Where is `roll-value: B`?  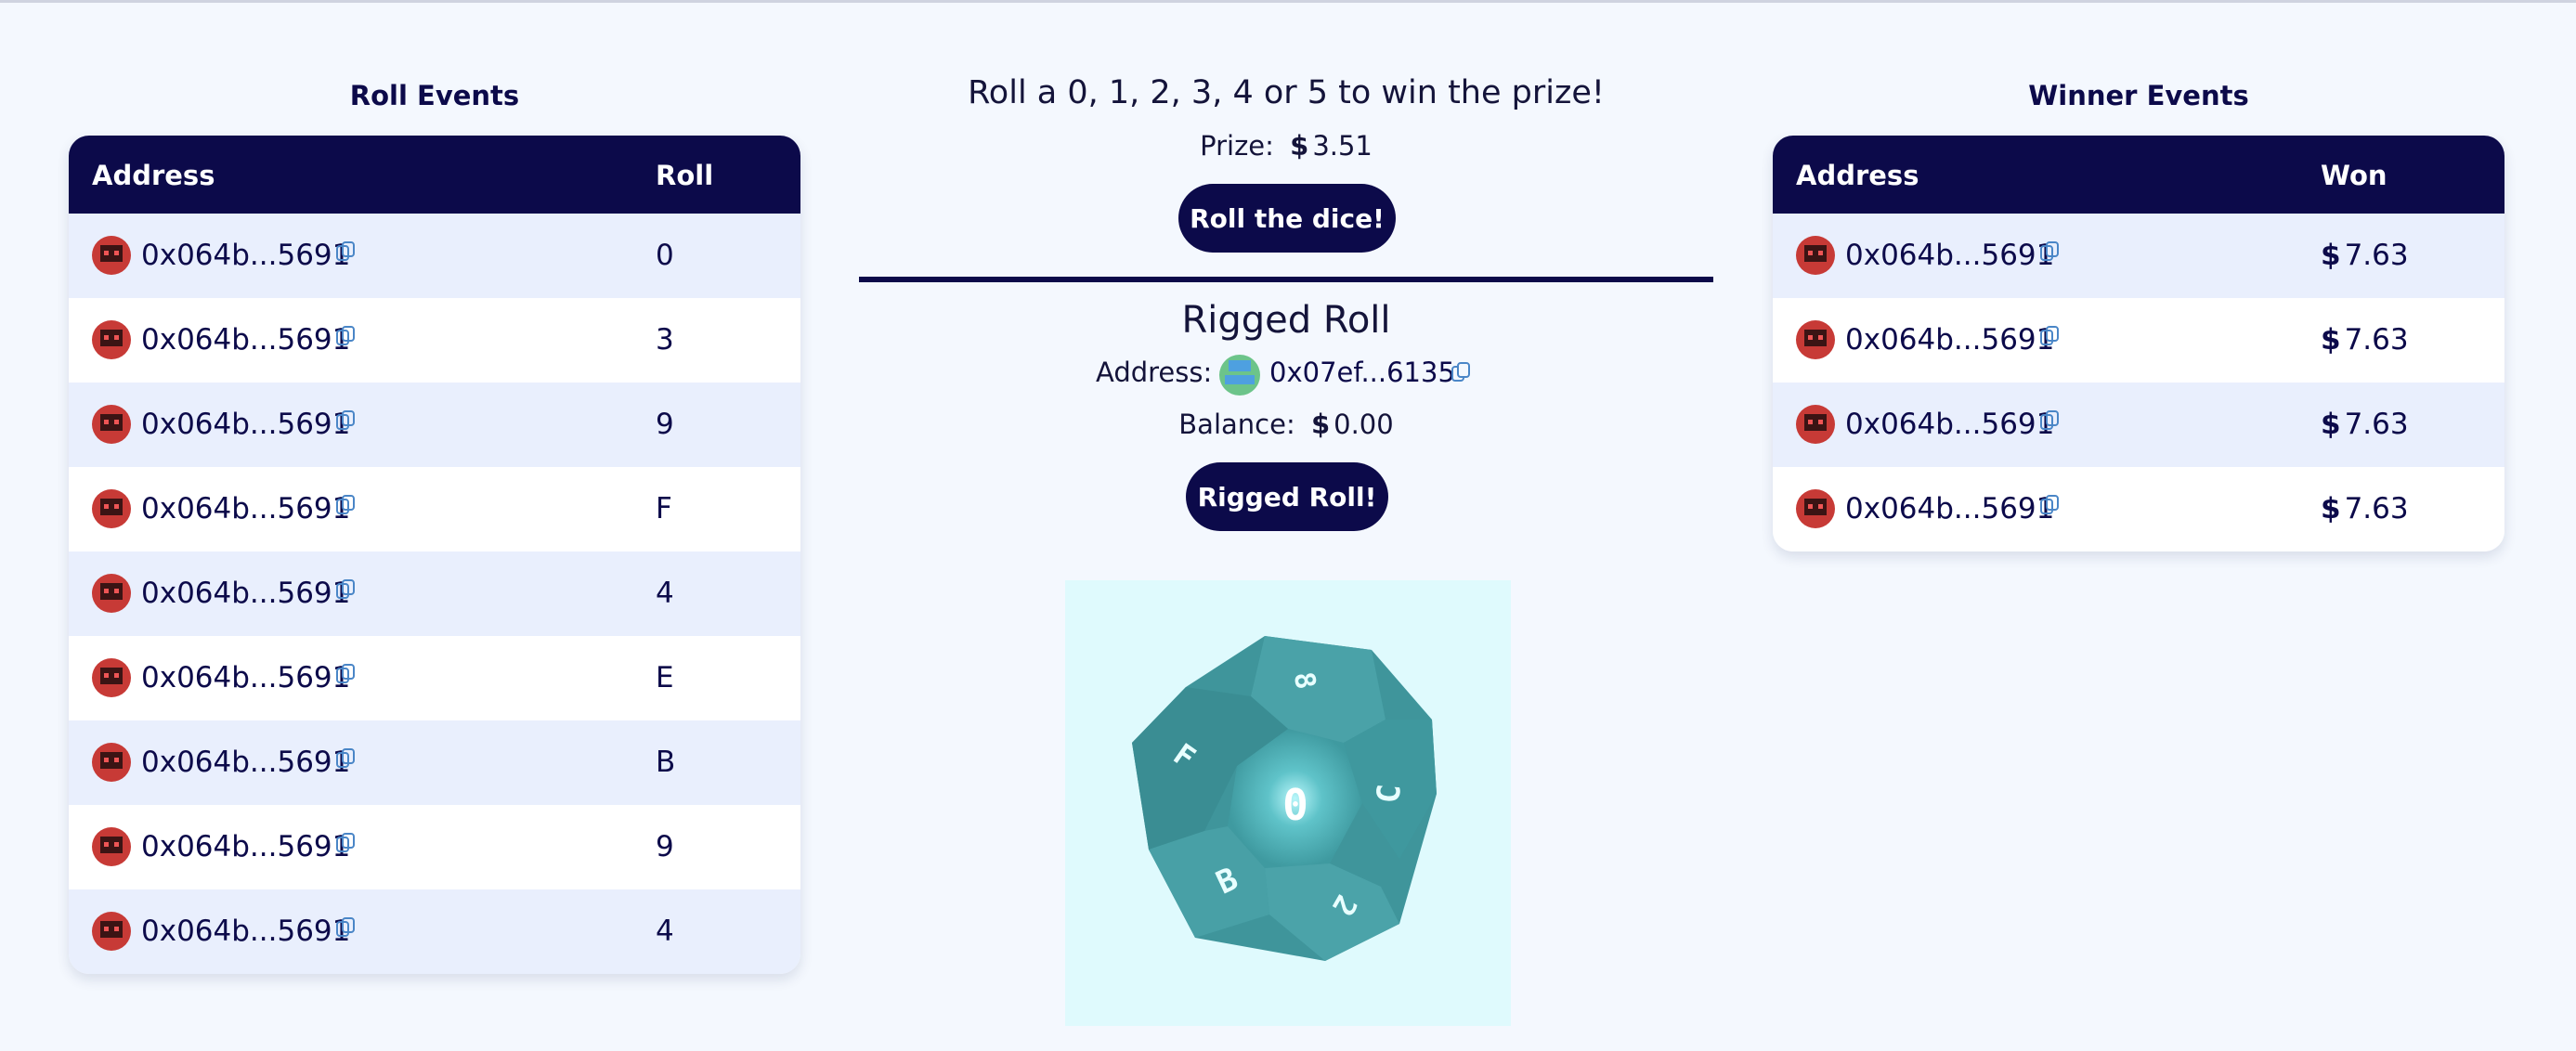
roll-value: B is located at coordinates (666, 762).